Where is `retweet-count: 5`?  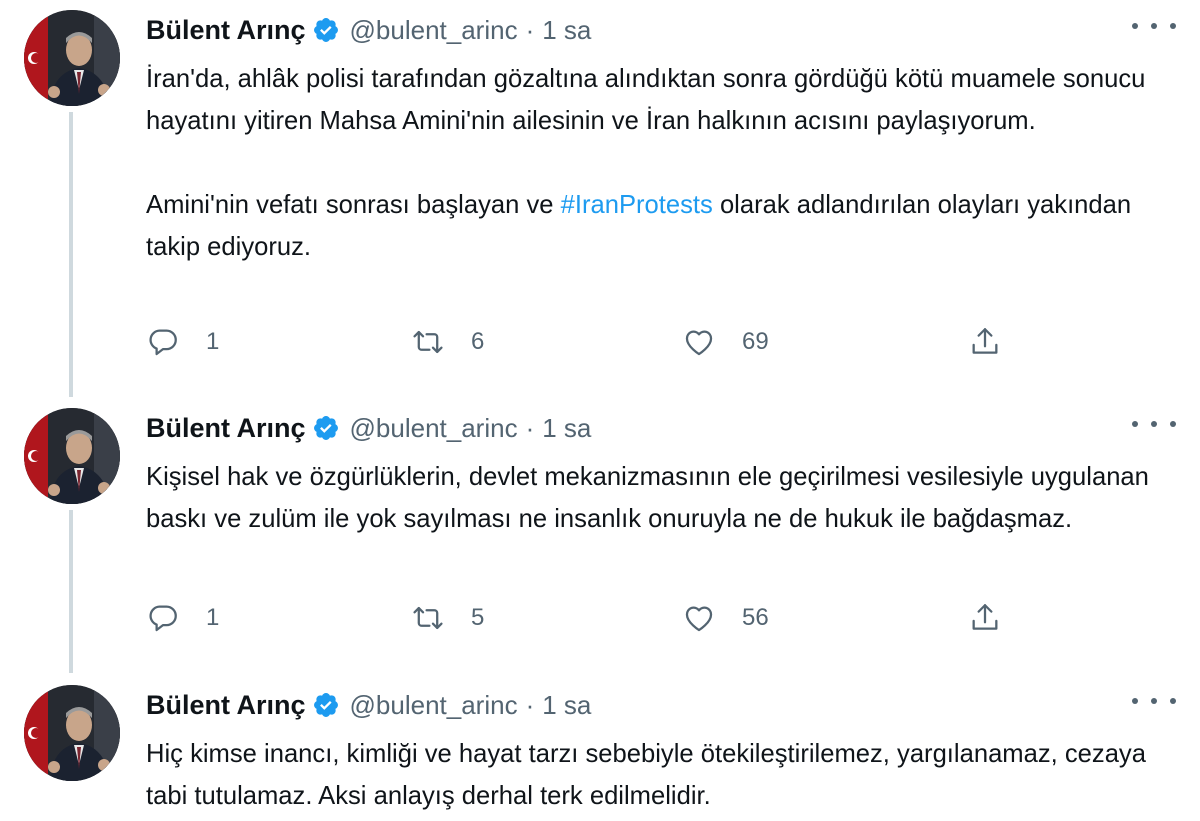 retweet-count: 5 is located at coordinates (478, 617).